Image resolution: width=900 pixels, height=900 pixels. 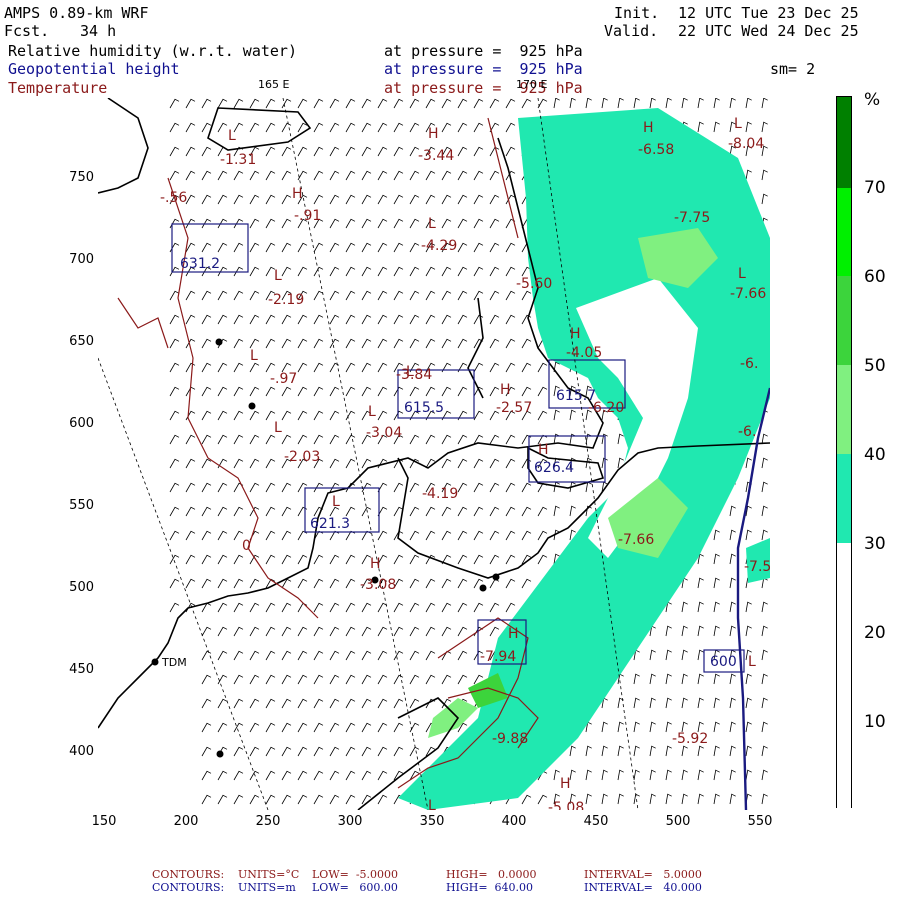 I want to click on init-label: Init., so click(x=637, y=13).